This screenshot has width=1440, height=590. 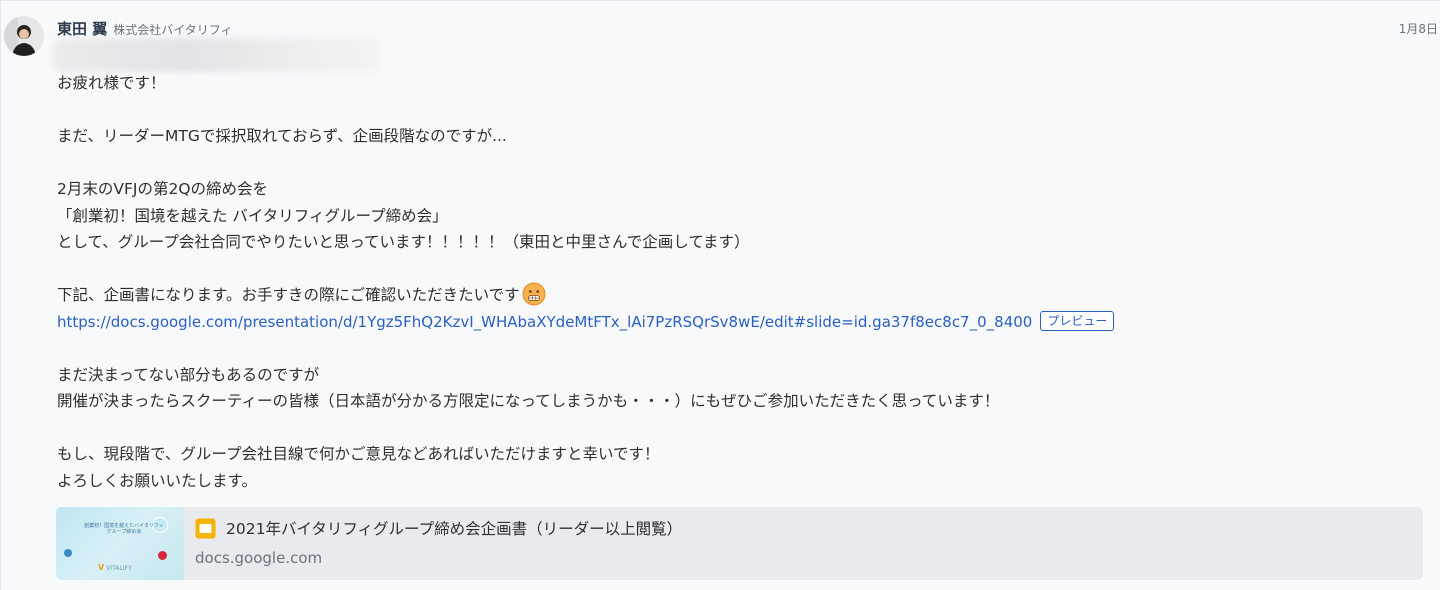 What do you see at coordinates (259, 558) in the screenshot?
I see `attachment-domain: docs.google.com` at bounding box center [259, 558].